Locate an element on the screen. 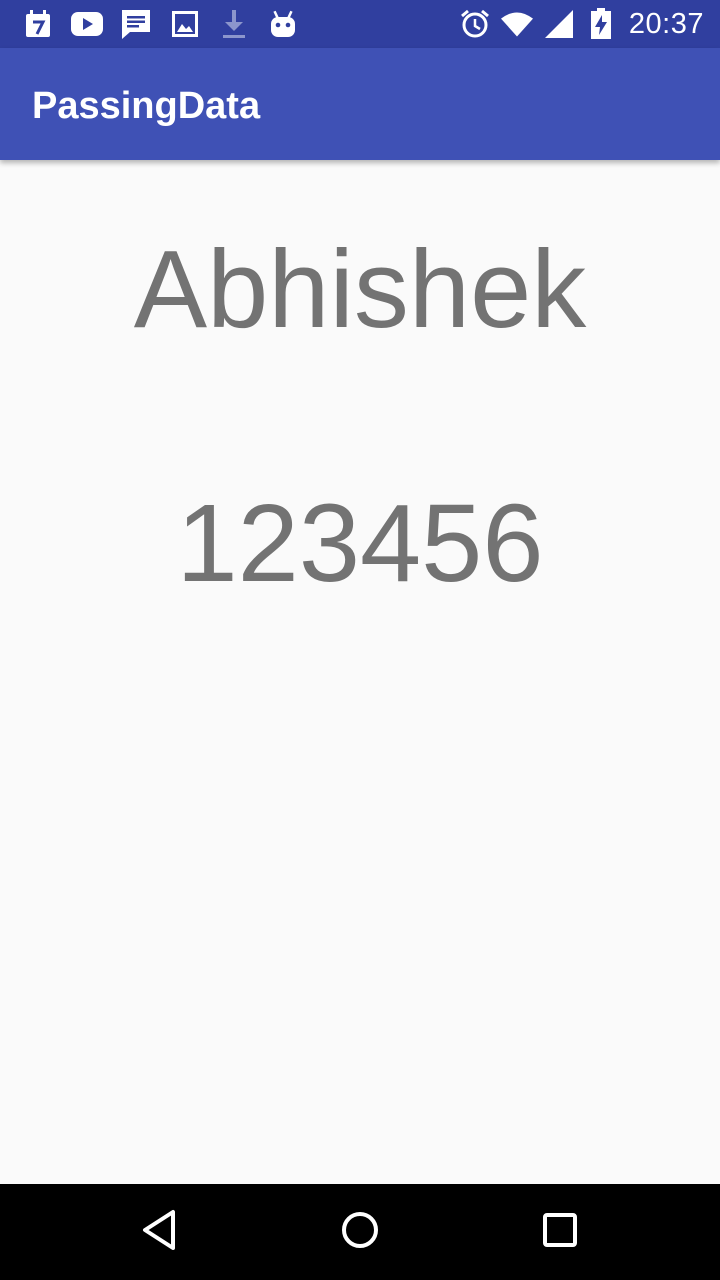 The image size is (720, 1280). youtube-icon is located at coordinates (87, 24).